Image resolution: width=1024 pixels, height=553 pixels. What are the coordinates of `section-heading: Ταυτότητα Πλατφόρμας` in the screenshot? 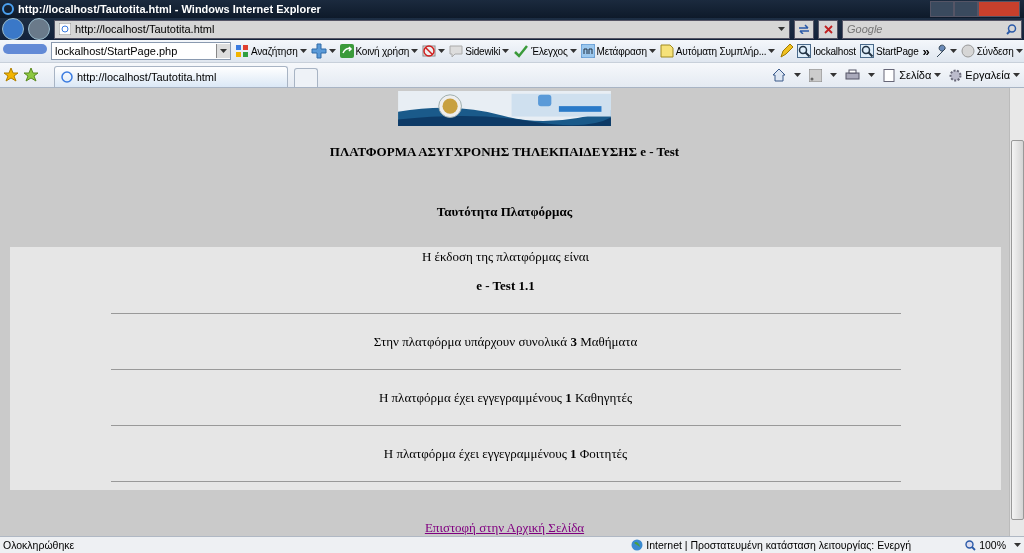 It's located at (504, 212).